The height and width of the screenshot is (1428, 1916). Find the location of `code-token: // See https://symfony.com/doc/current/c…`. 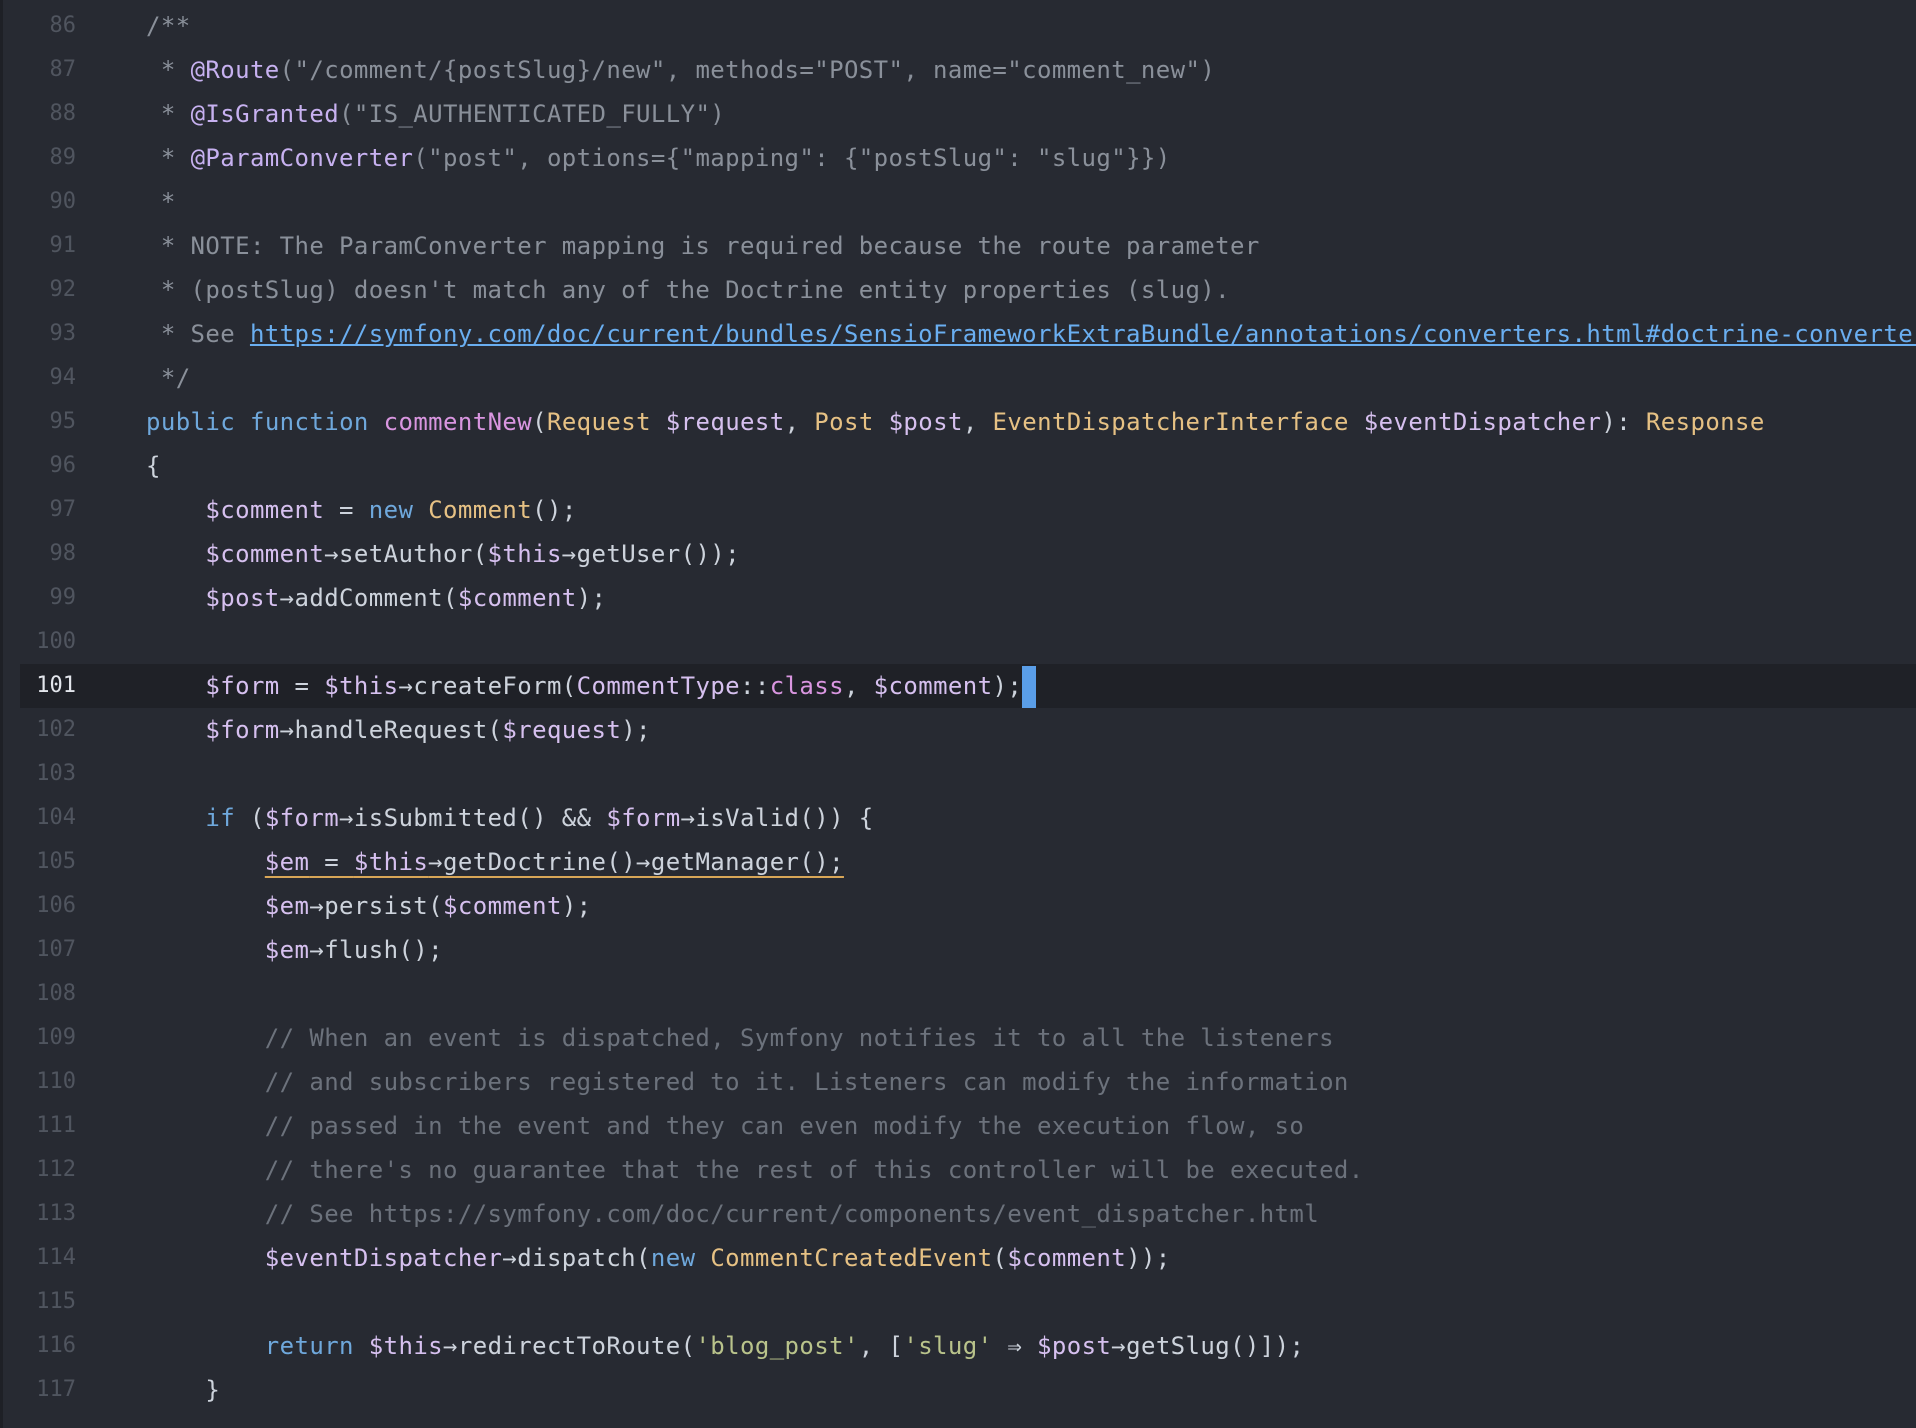

code-token: // See https://symfony.com/doc/current/c… is located at coordinates (733, 1214).